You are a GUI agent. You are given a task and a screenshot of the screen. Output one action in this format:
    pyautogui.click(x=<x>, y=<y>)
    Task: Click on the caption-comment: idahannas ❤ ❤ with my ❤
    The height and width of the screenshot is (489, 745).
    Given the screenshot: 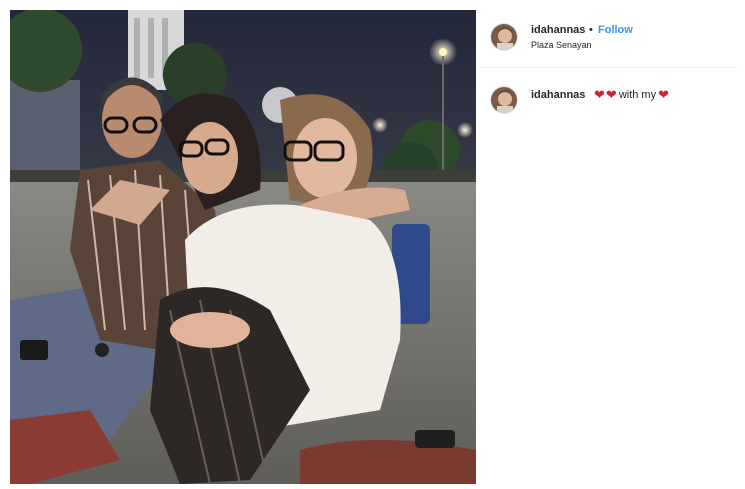 What is the action you would take?
    pyautogui.click(x=608, y=106)
    